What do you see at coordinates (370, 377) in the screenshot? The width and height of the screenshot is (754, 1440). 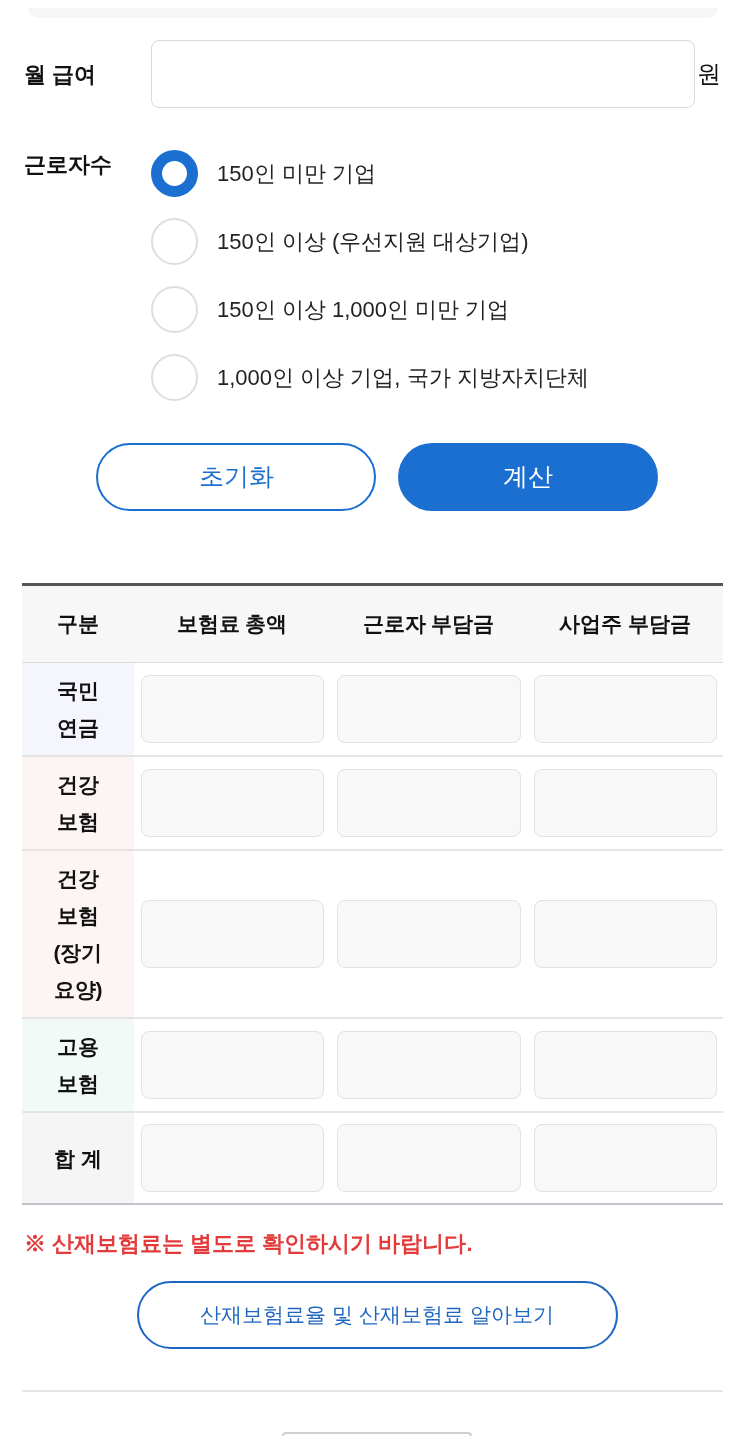 I see `radio-option: 1,000인 이상 기업, 국가 지방자치단체` at bounding box center [370, 377].